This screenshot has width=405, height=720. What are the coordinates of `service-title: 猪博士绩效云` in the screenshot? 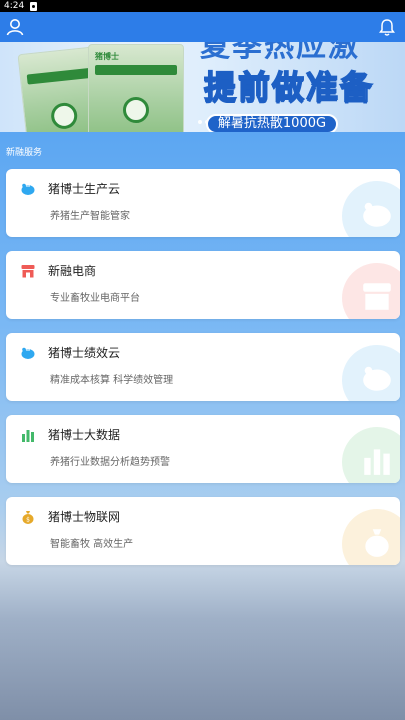 It's located at (84, 353).